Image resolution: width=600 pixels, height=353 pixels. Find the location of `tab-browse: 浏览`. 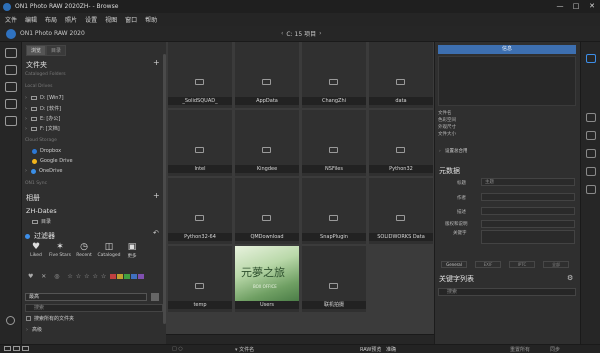

tab-browse: 浏览 is located at coordinates (36, 50).